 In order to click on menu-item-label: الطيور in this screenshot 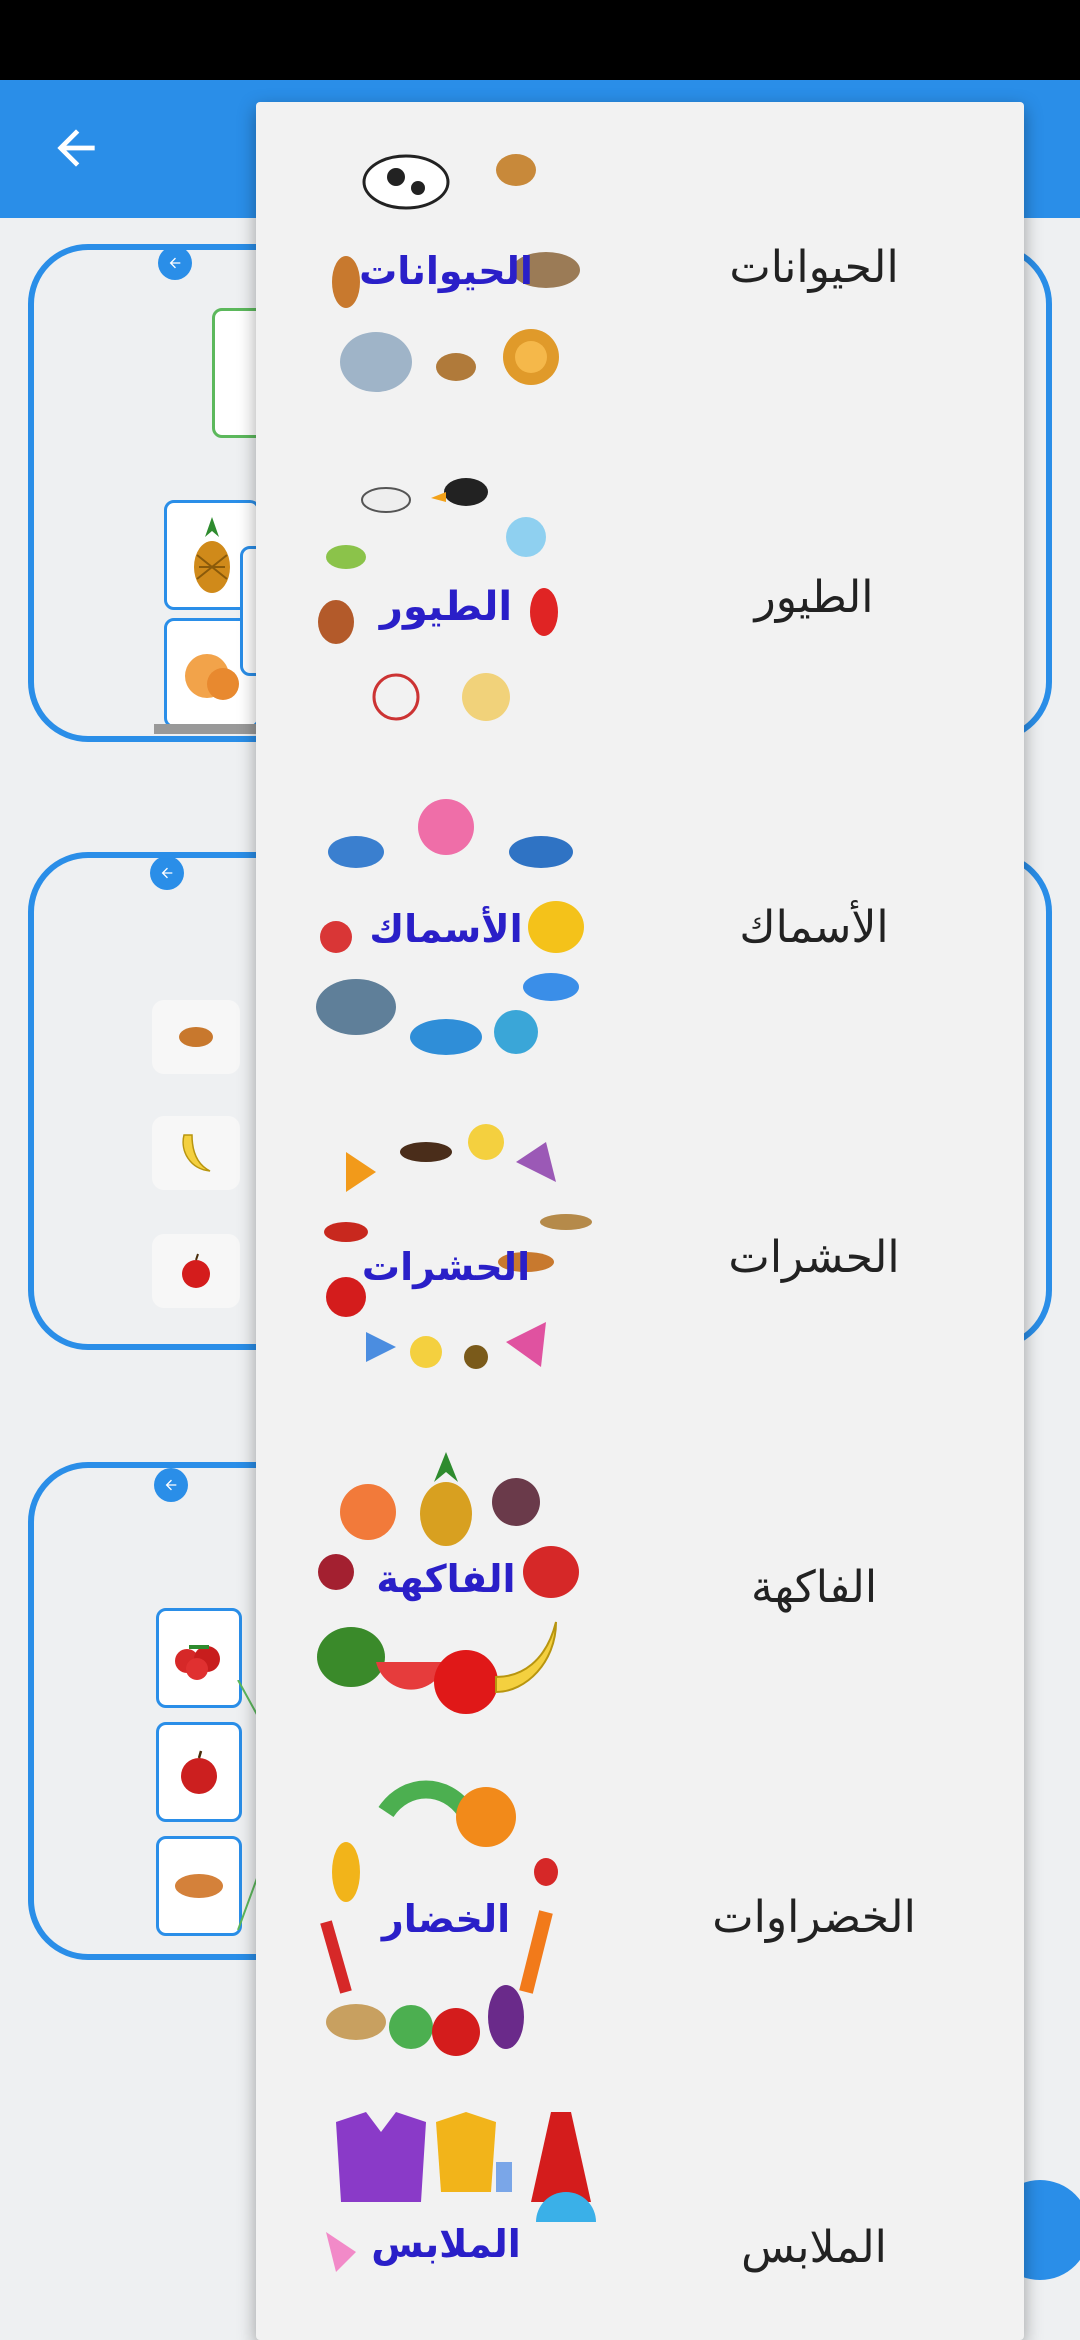, I will do `click(814, 597)`.